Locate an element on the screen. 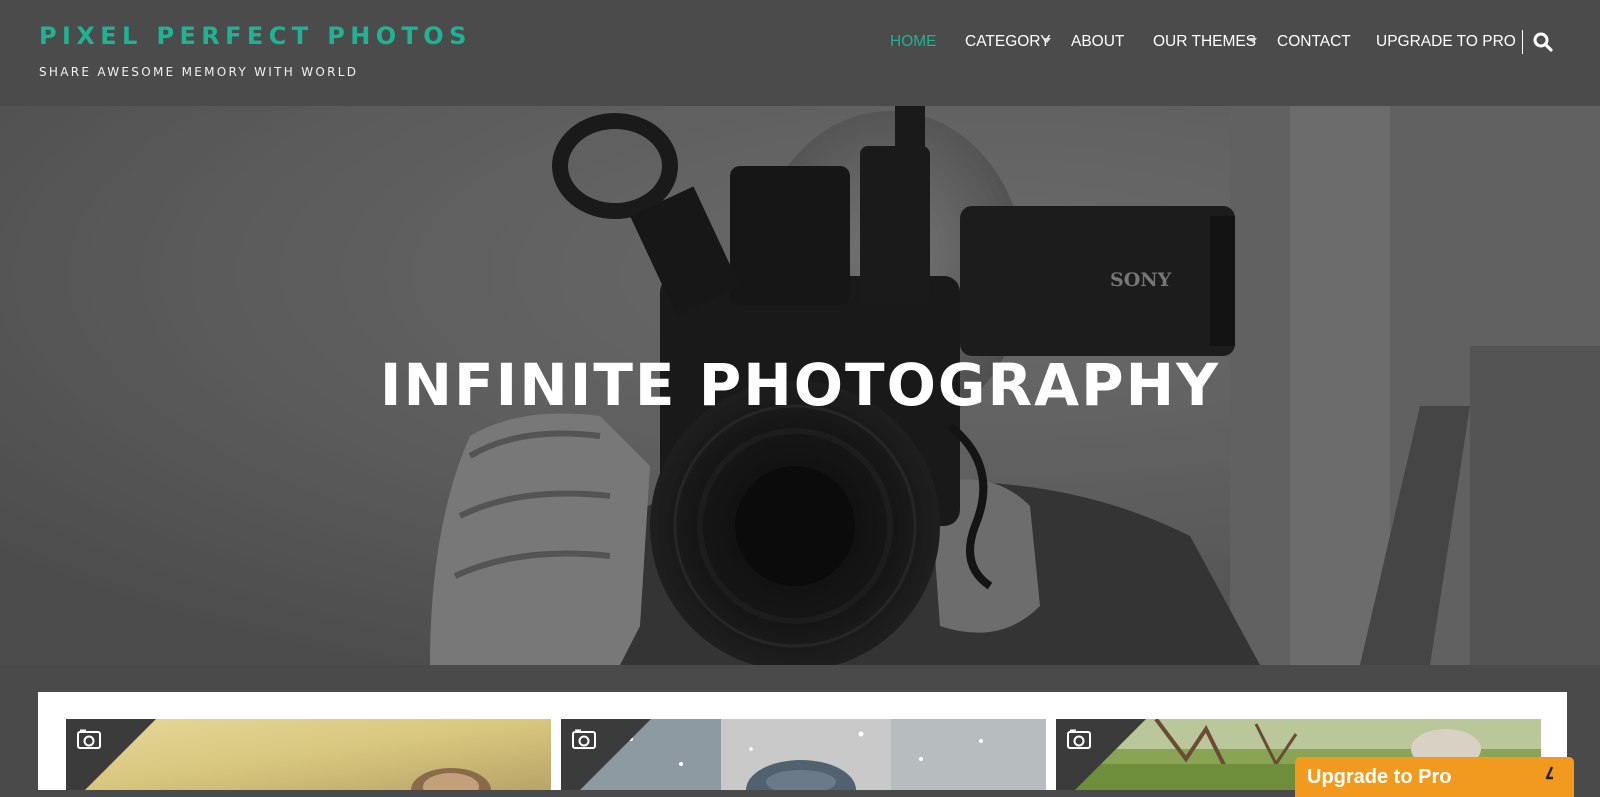 This screenshot has height=797, width=1600. hero-title: INFINITE PHOTOGRAPHY is located at coordinates (800, 385).